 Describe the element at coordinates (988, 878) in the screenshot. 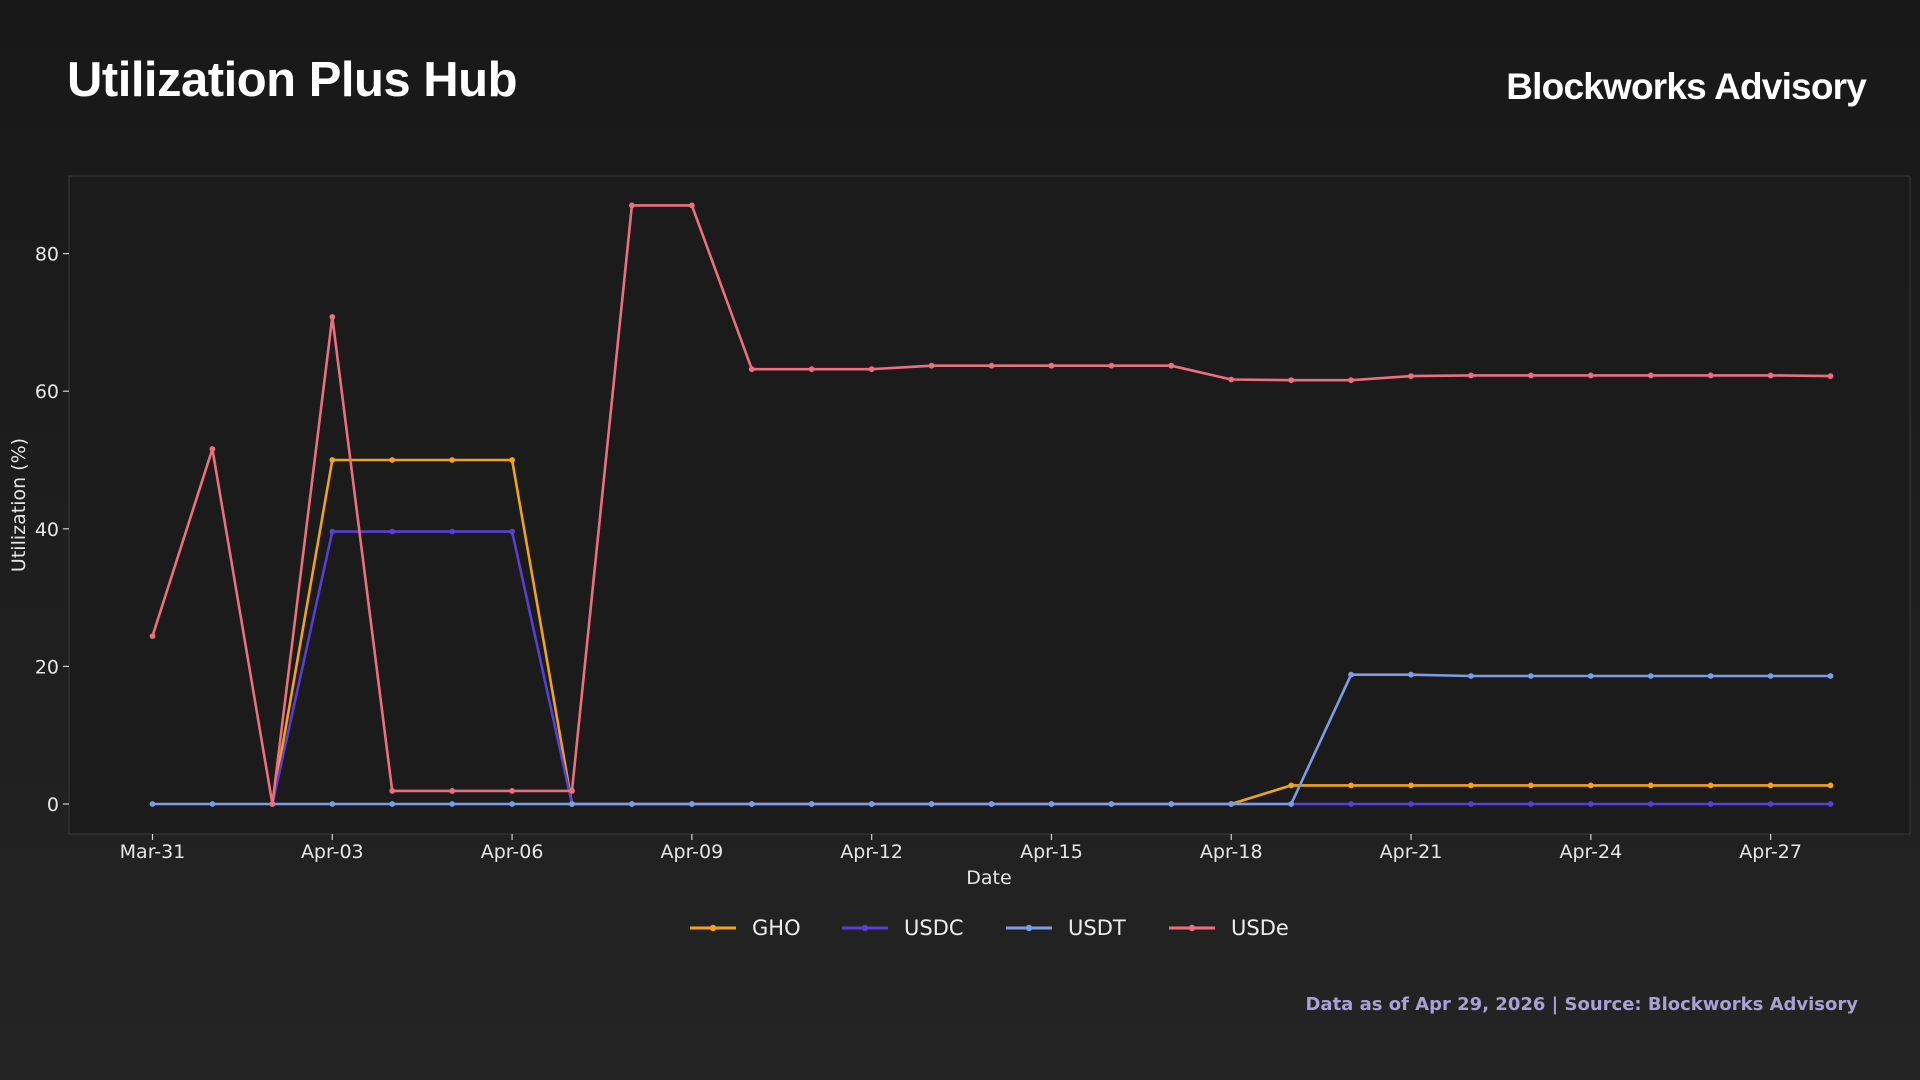

I see `x-axis-label: Date` at that location.